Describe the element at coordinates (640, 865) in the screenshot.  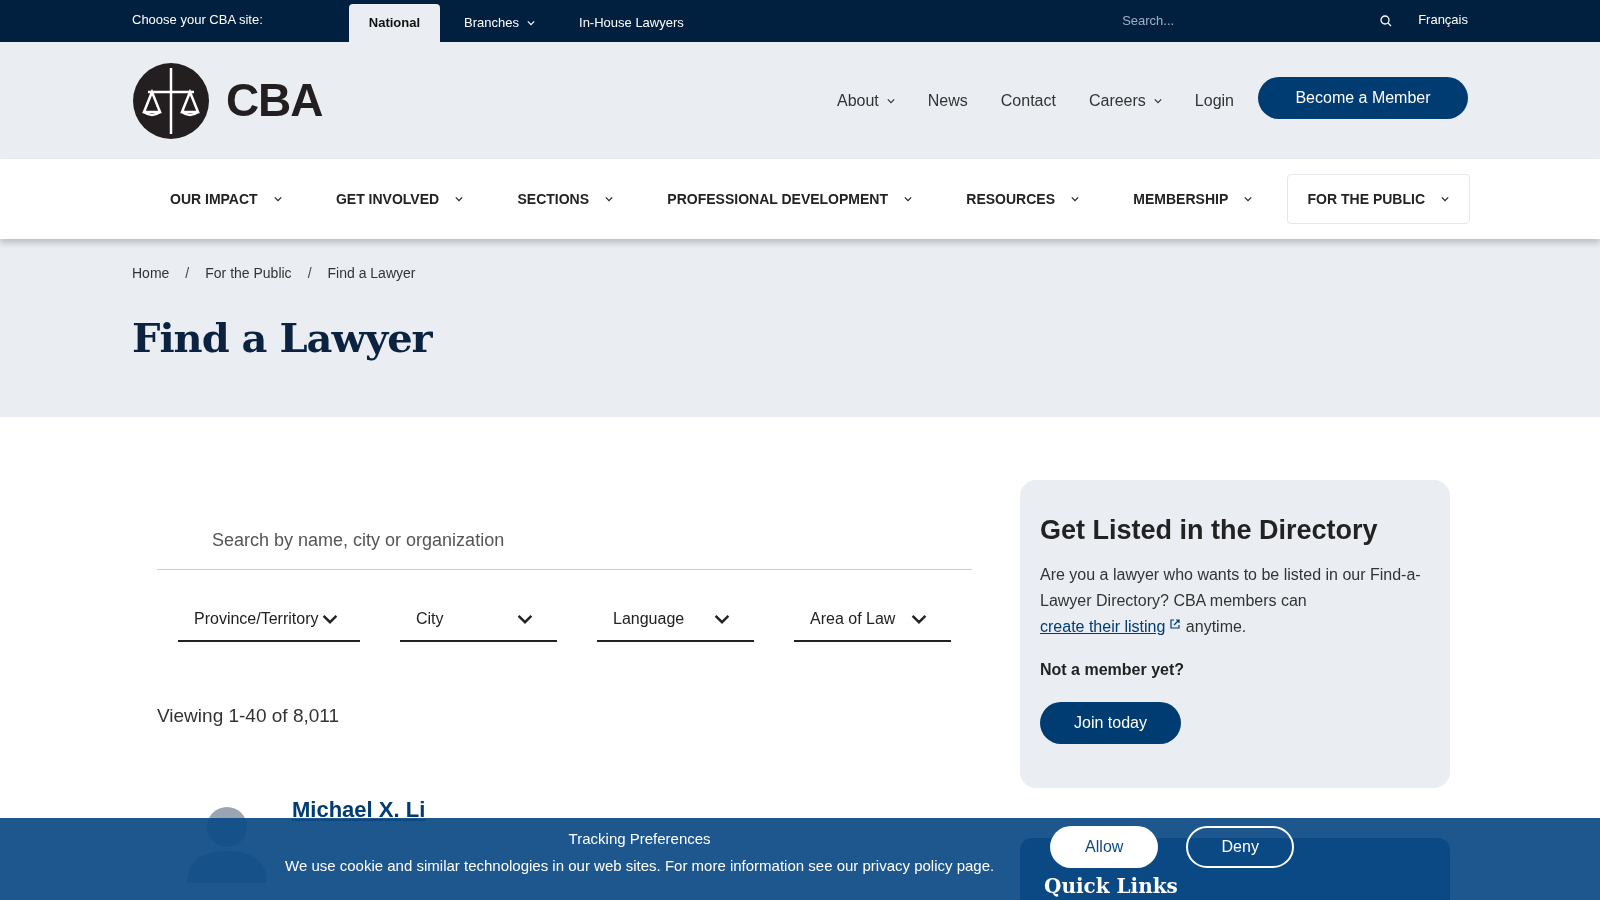
I see `cookie-text: We use cookie and similar technologies in our web sites. For more information see our privacy policy page.` at that location.